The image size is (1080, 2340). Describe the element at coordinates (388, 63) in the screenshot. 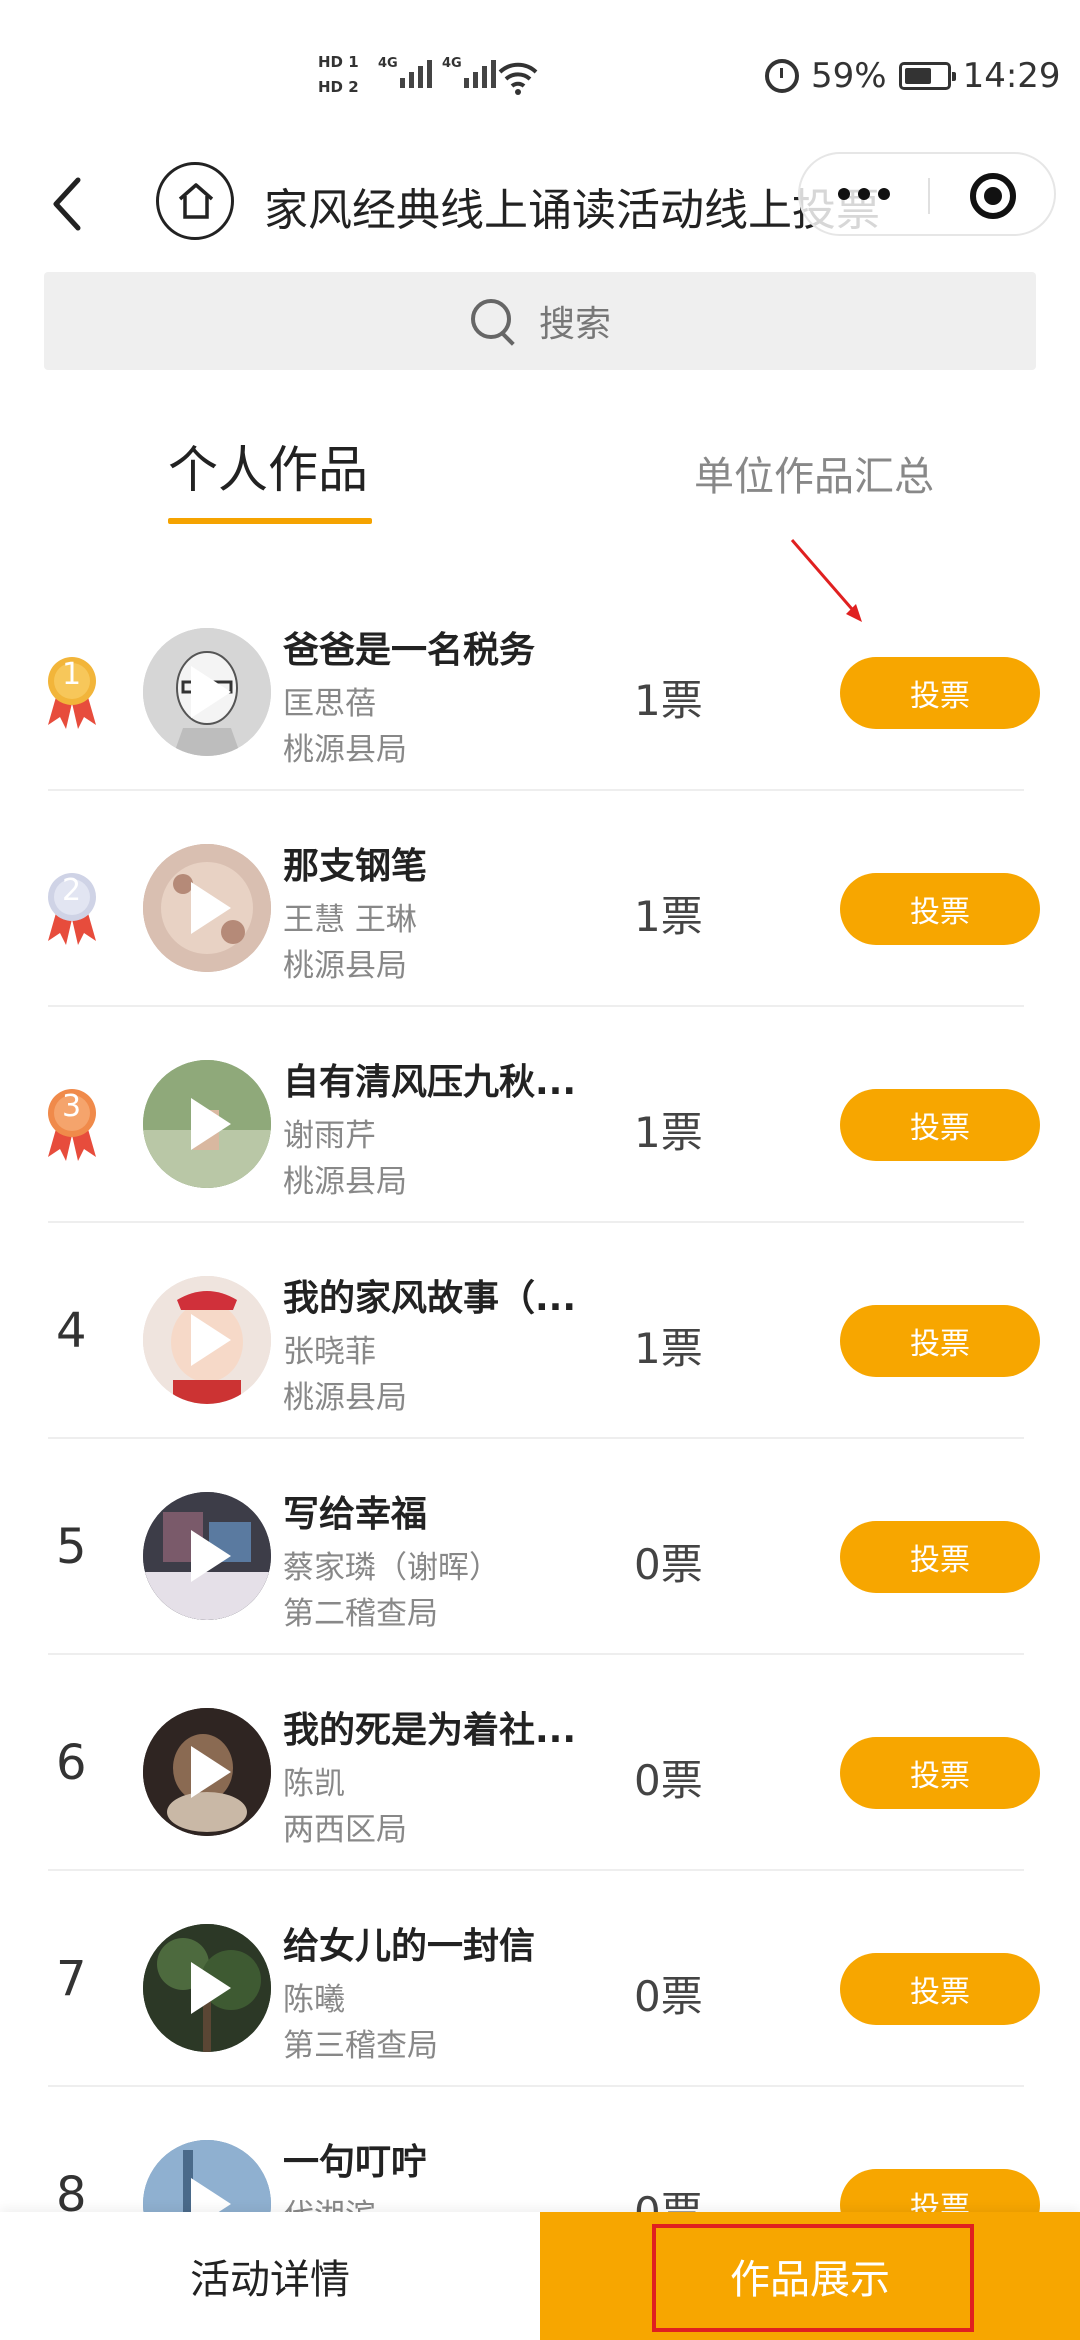

I see `network-type-label: 4G` at that location.